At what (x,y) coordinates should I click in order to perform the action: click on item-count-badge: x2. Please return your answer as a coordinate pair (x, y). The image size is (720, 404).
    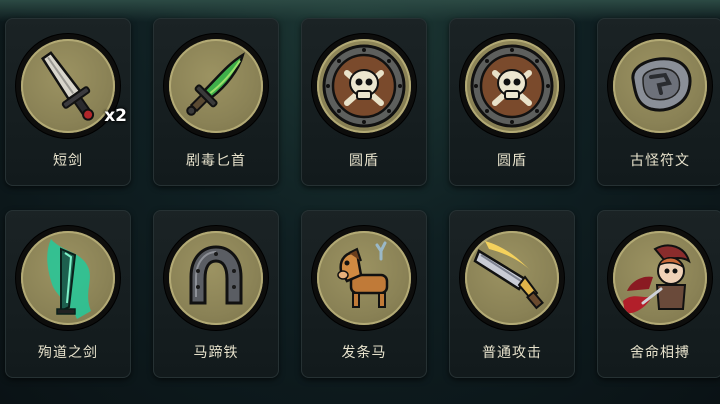
    Looking at the image, I should click on (115, 116).